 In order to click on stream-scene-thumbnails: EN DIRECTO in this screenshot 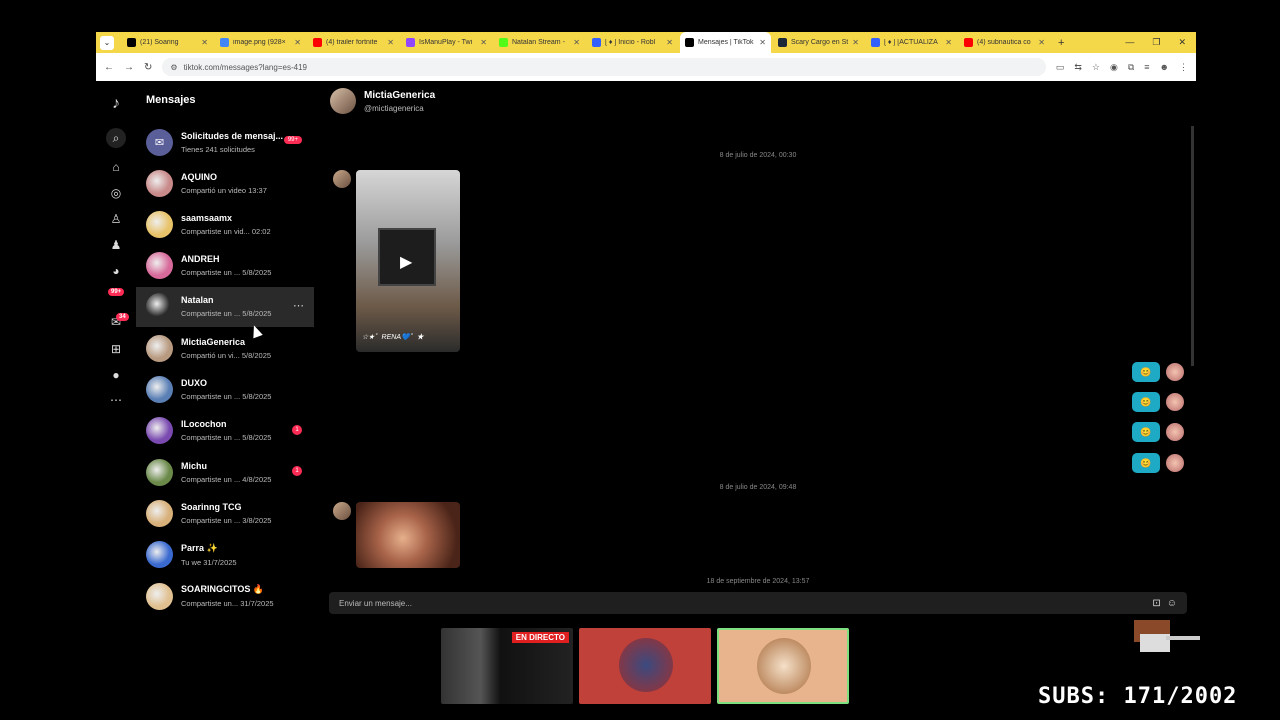, I will do `click(645, 666)`.